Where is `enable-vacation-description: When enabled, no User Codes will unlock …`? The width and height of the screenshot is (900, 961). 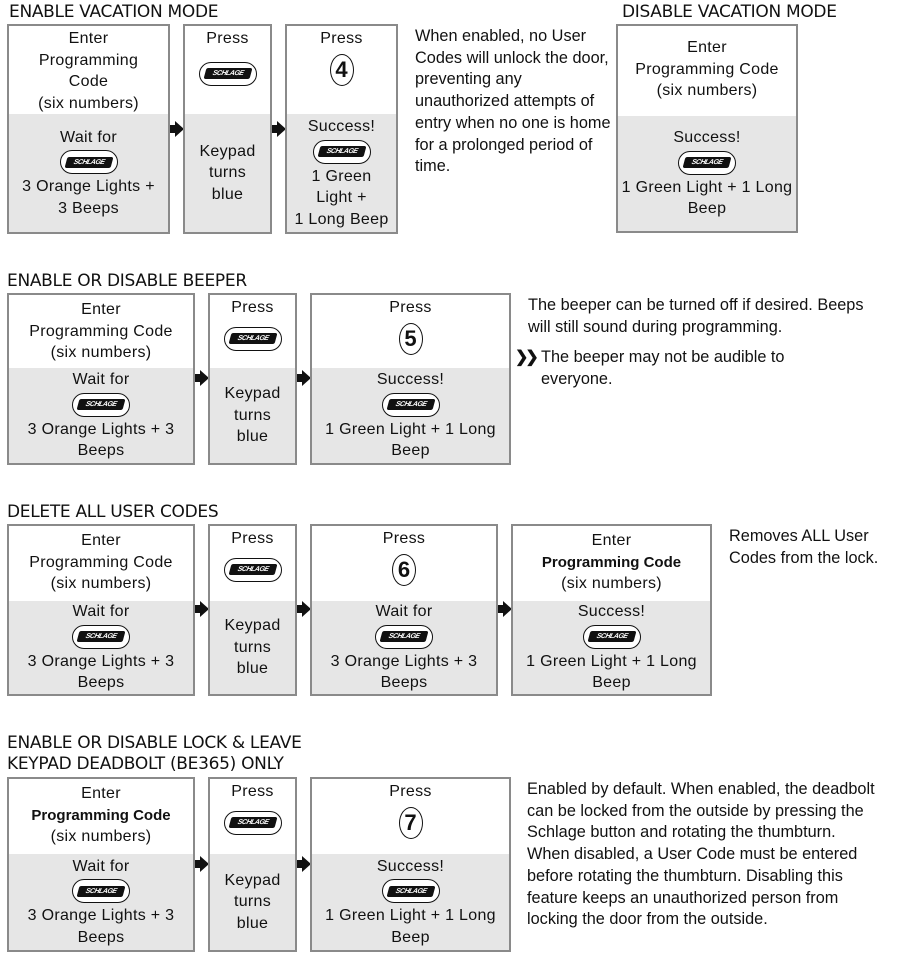
enable-vacation-description: When enabled, no User Codes will unlock … is located at coordinates (513, 101).